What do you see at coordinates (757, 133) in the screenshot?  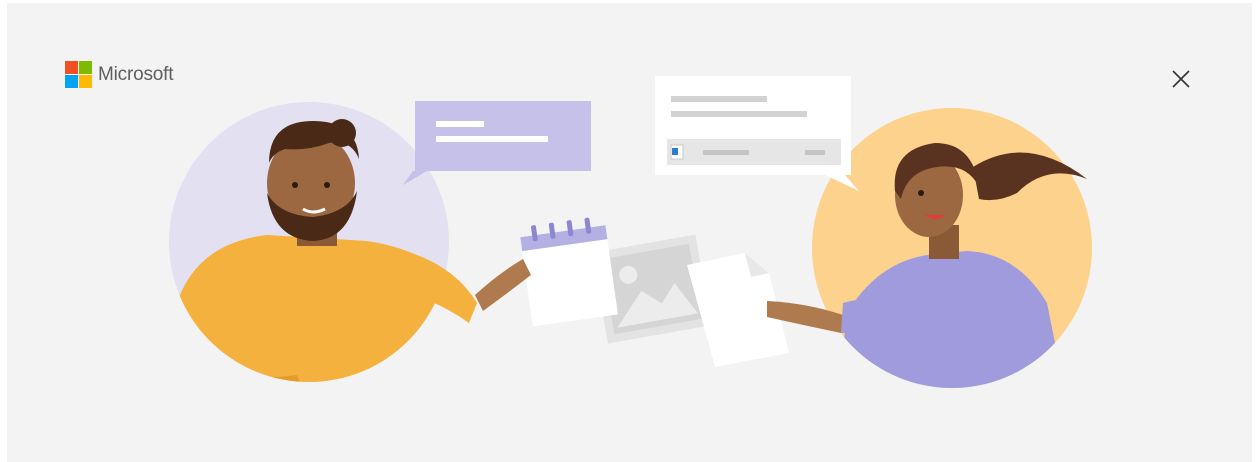 I see `document-card-icon` at bounding box center [757, 133].